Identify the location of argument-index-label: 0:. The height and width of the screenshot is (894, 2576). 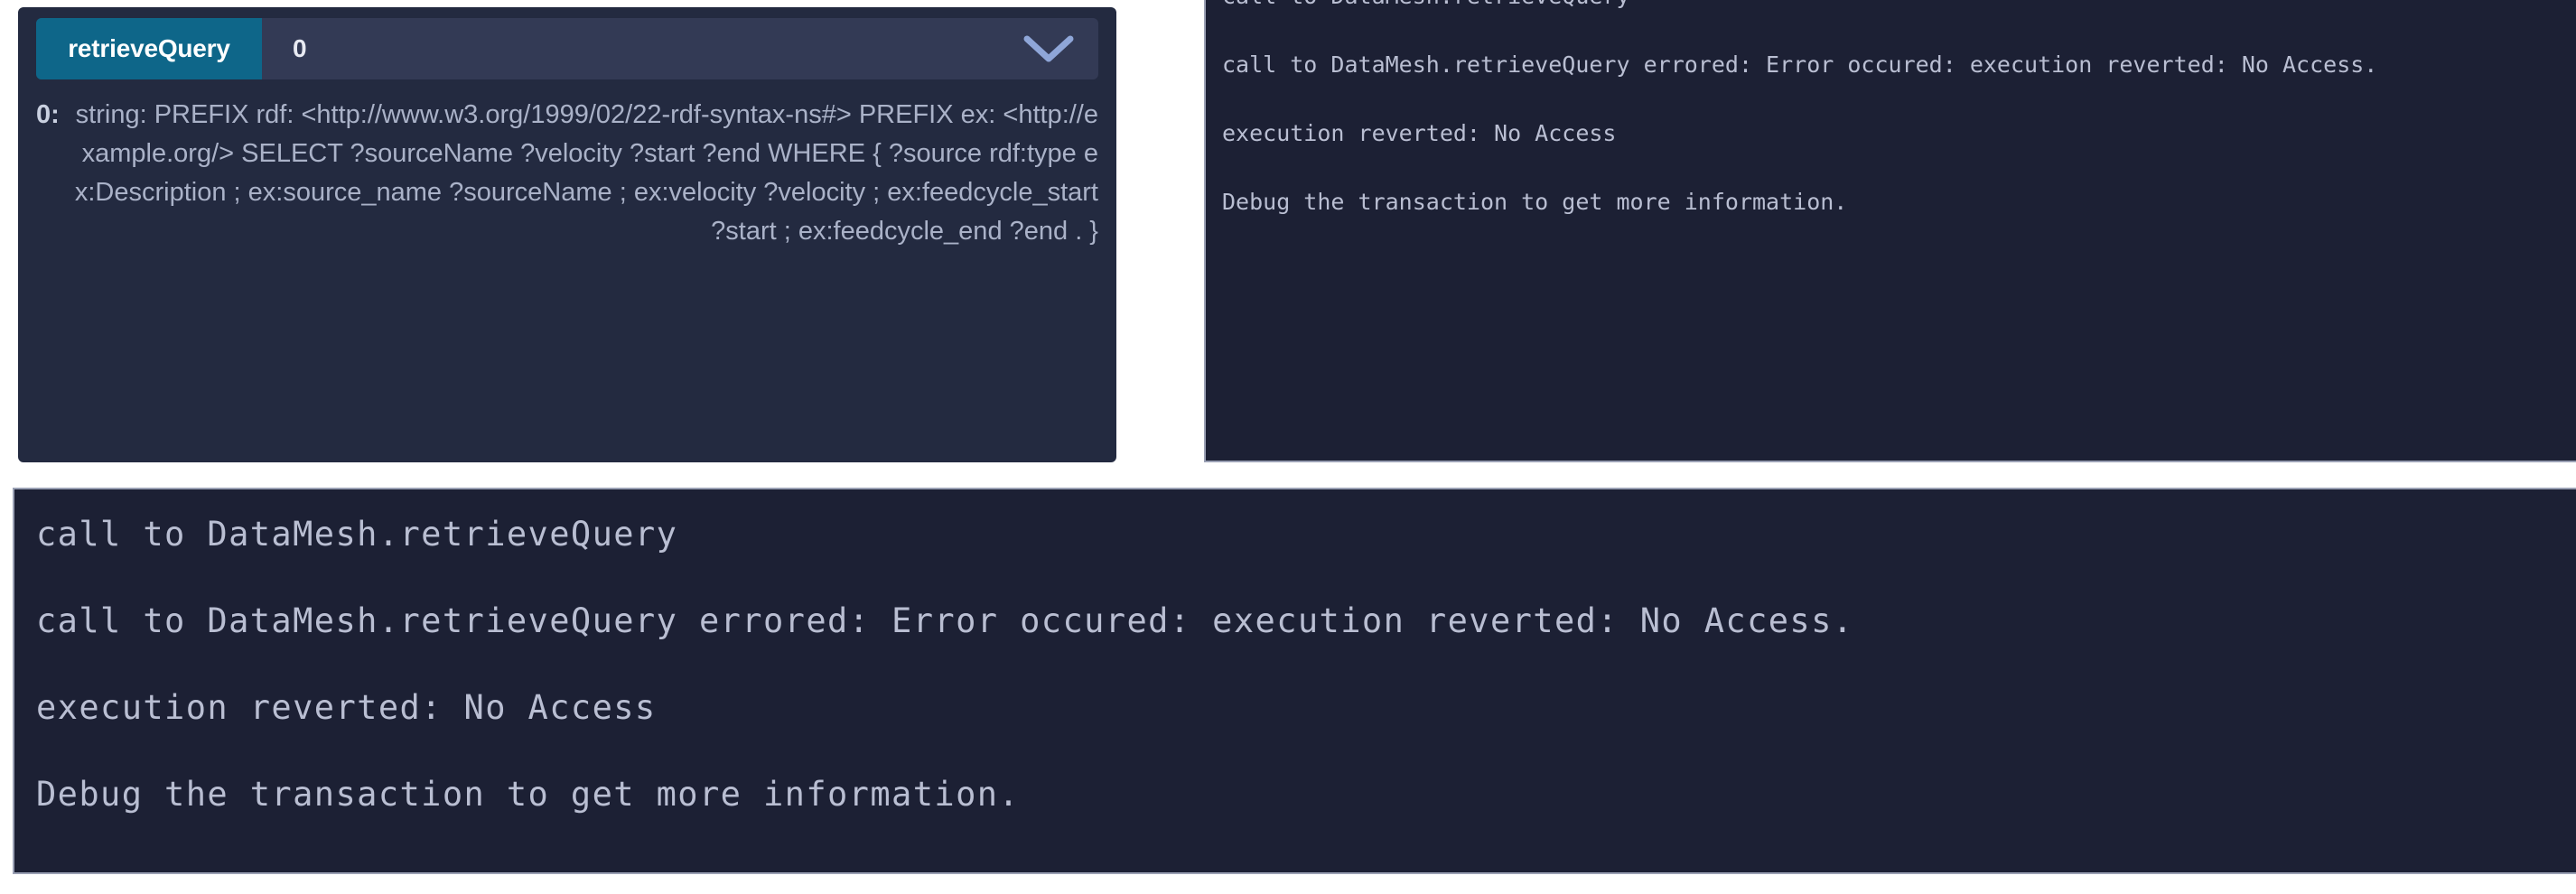
(48, 115).